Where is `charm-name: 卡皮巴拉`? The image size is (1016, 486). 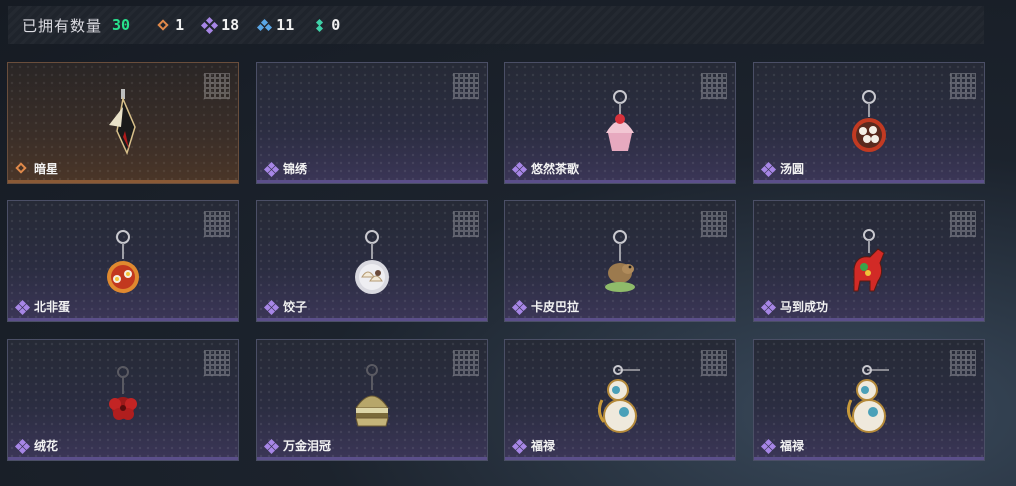
charm-name: 卡皮巴拉 is located at coordinates (555, 307).